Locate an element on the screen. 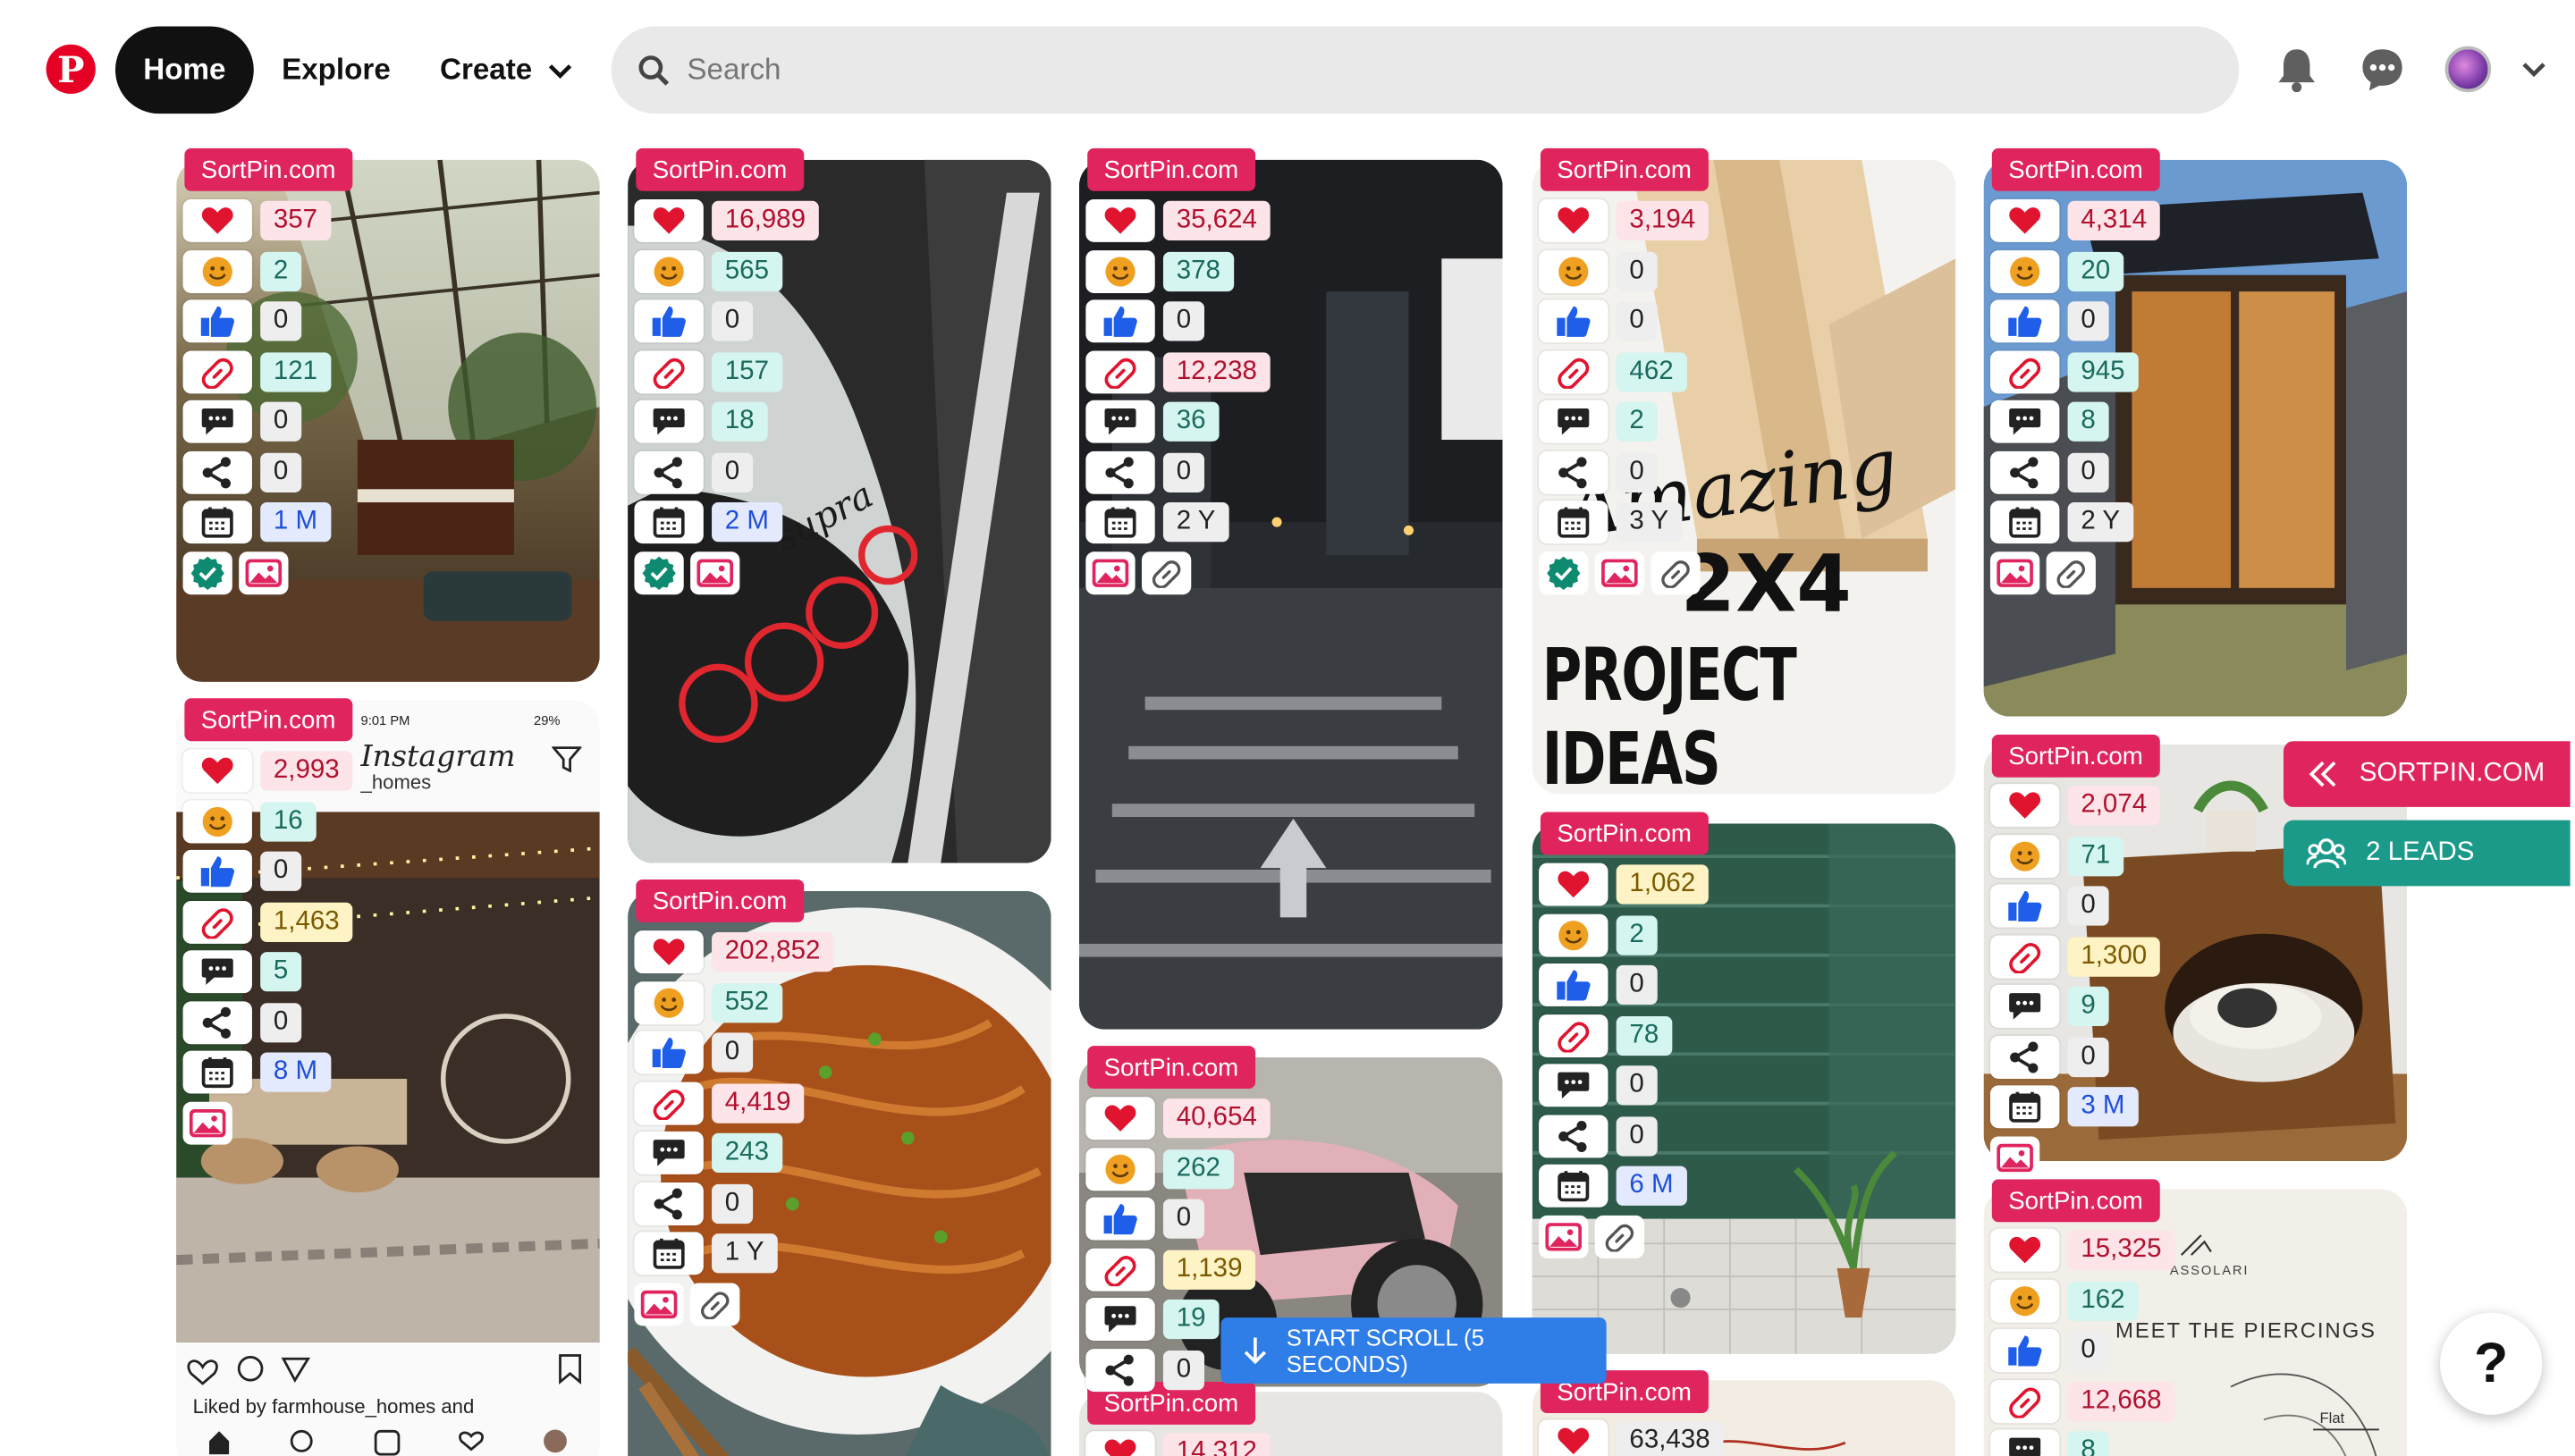 This screenshot has height=1456, width=2575. pin-stat-hearts: 357 is located at coordinates (256, 220).